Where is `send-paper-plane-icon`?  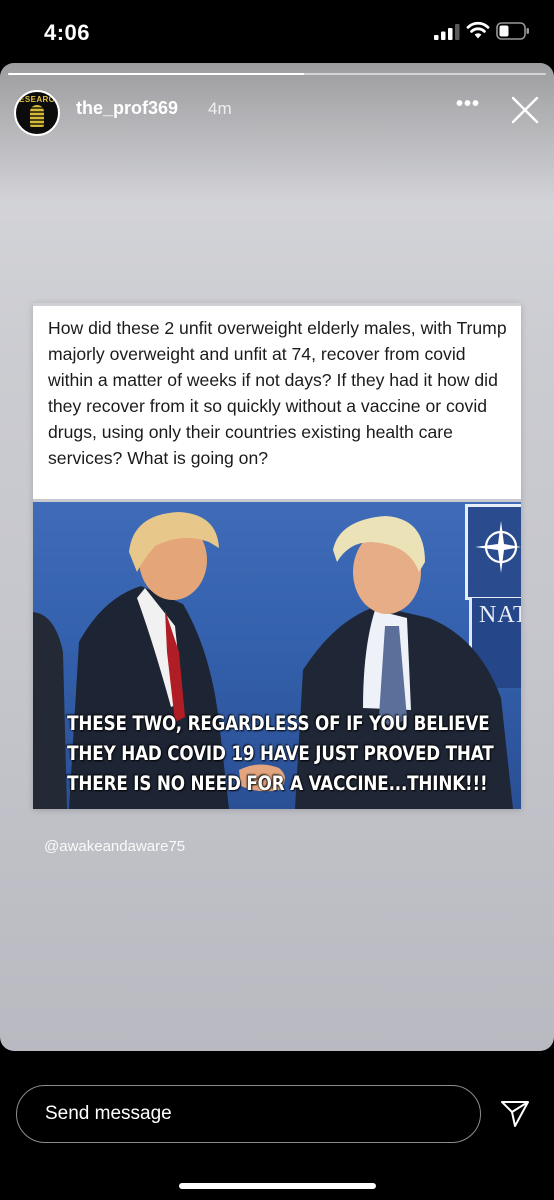
send-paper-plane-icon is located at coordinates (515, 1113).